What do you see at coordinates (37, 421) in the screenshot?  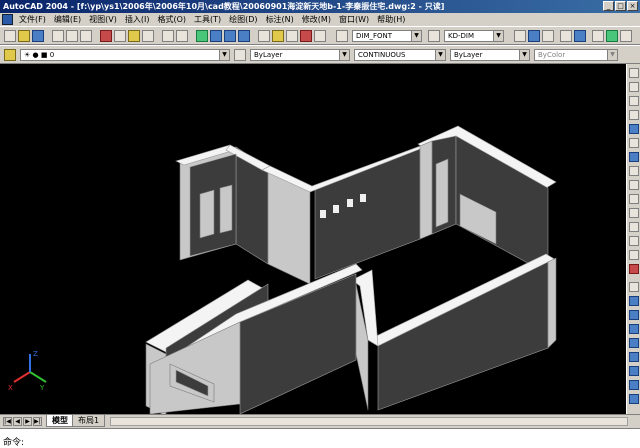 I see `last-tab-icon: ▶|` at bounding box center [37, 421].